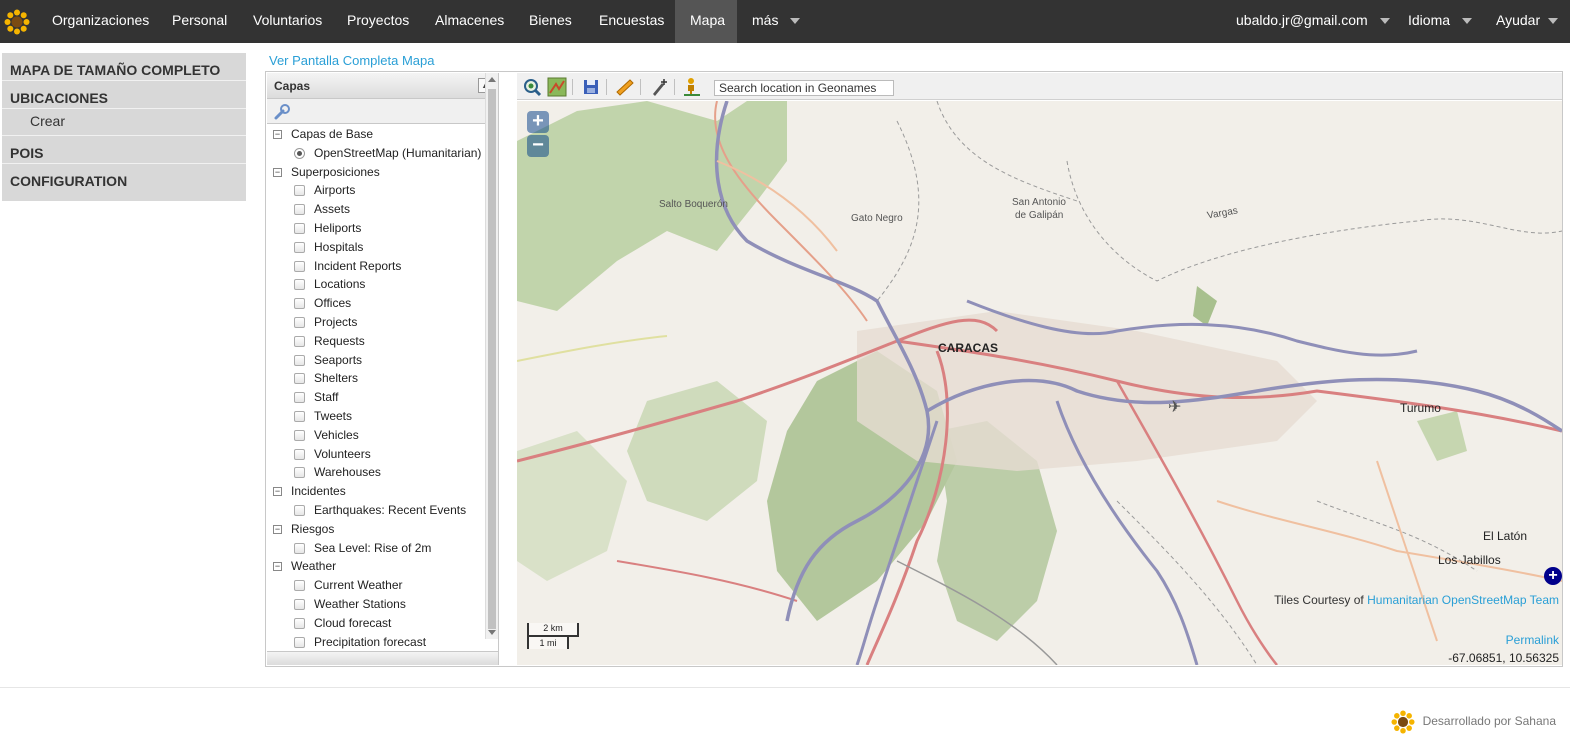  Describe the element at coordinates (1039, 86) in the screenshot. I see `map-toolbar` at that location.